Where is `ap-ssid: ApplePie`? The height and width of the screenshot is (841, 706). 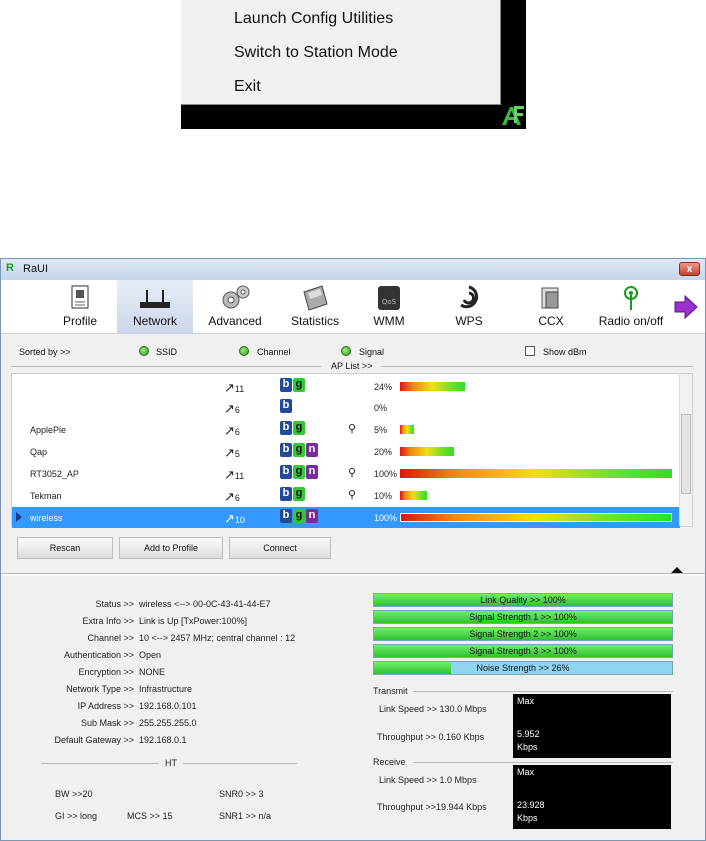
ap-ssid: ApplePie is located at coordinates (48, 430).